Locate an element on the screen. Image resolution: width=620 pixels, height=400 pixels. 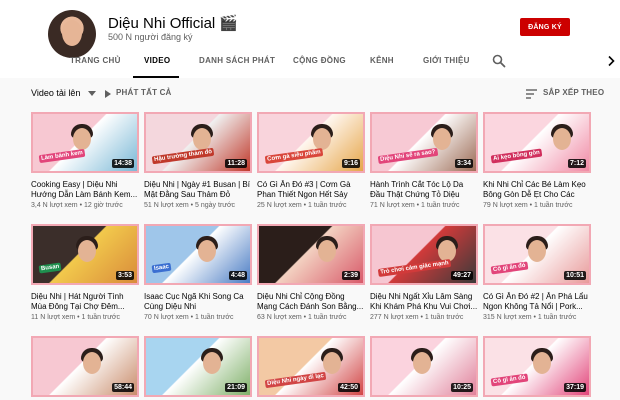
thumbnail-caption: Làm bánh kem is located at coordinates (62, 156).